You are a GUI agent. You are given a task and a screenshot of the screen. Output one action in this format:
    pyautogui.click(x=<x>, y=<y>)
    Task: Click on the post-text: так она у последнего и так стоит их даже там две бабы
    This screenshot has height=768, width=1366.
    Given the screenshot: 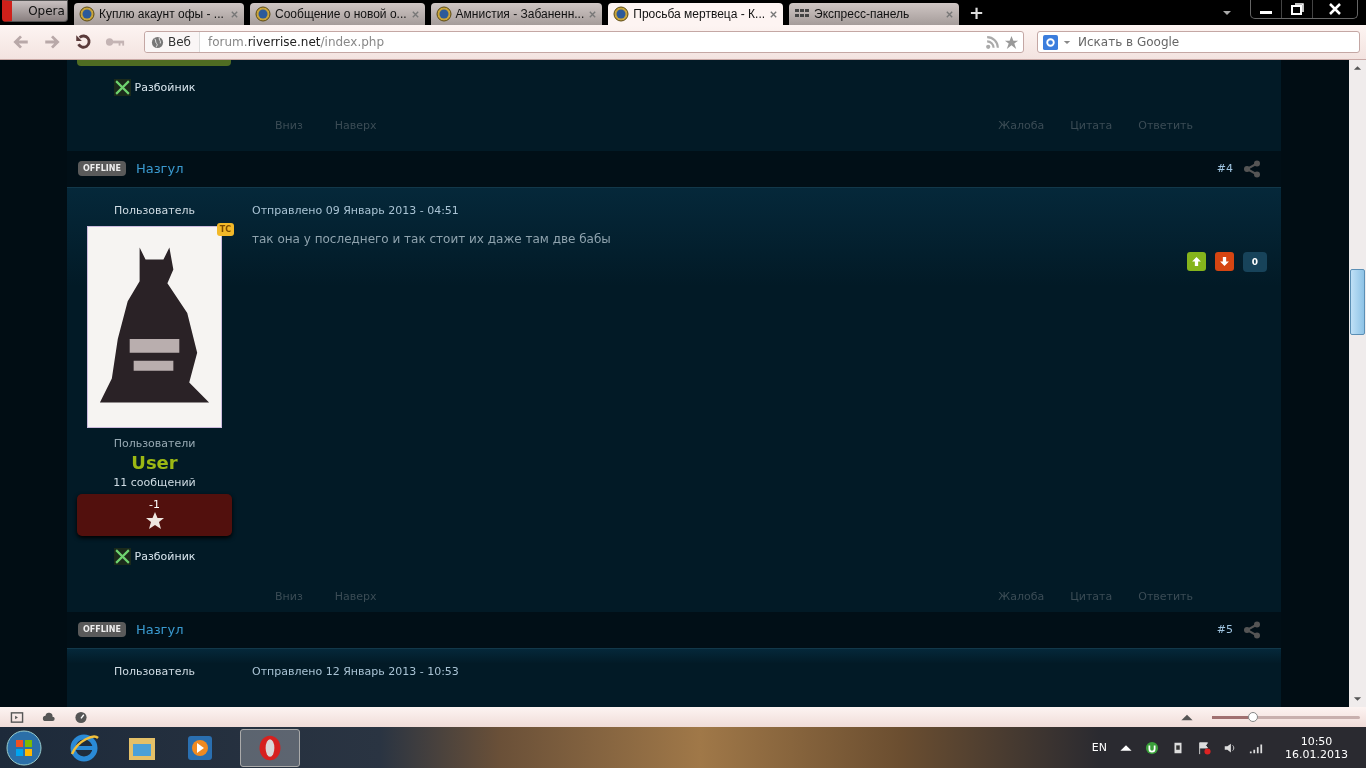 What is the action you would take?
    pyautogui.click(x=432, y=238)
    